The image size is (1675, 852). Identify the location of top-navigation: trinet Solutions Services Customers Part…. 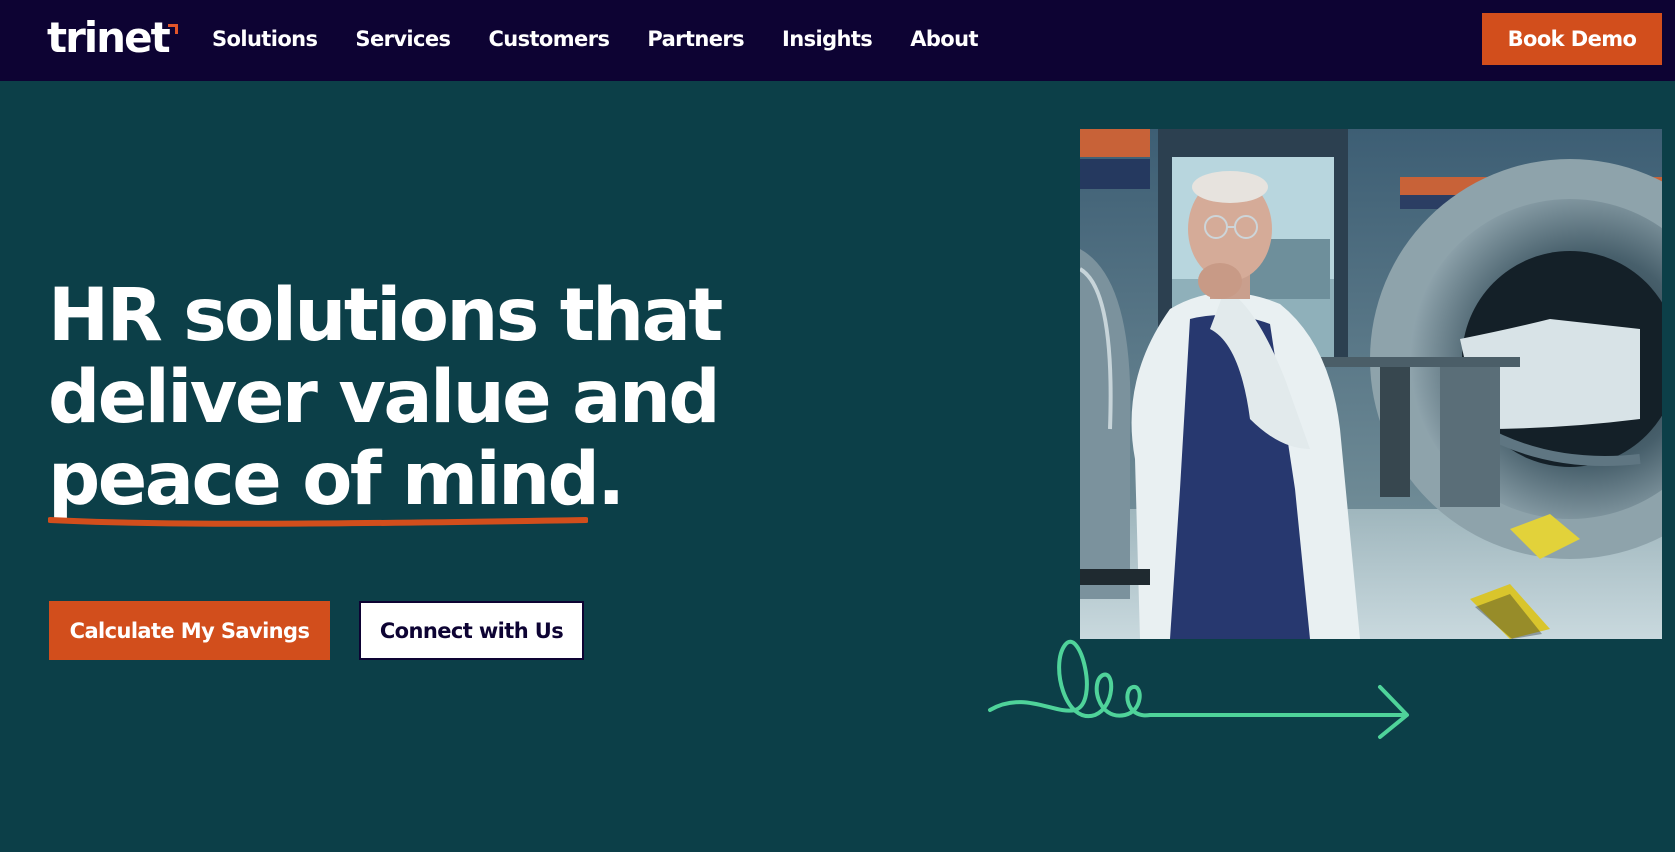
(837, 40).